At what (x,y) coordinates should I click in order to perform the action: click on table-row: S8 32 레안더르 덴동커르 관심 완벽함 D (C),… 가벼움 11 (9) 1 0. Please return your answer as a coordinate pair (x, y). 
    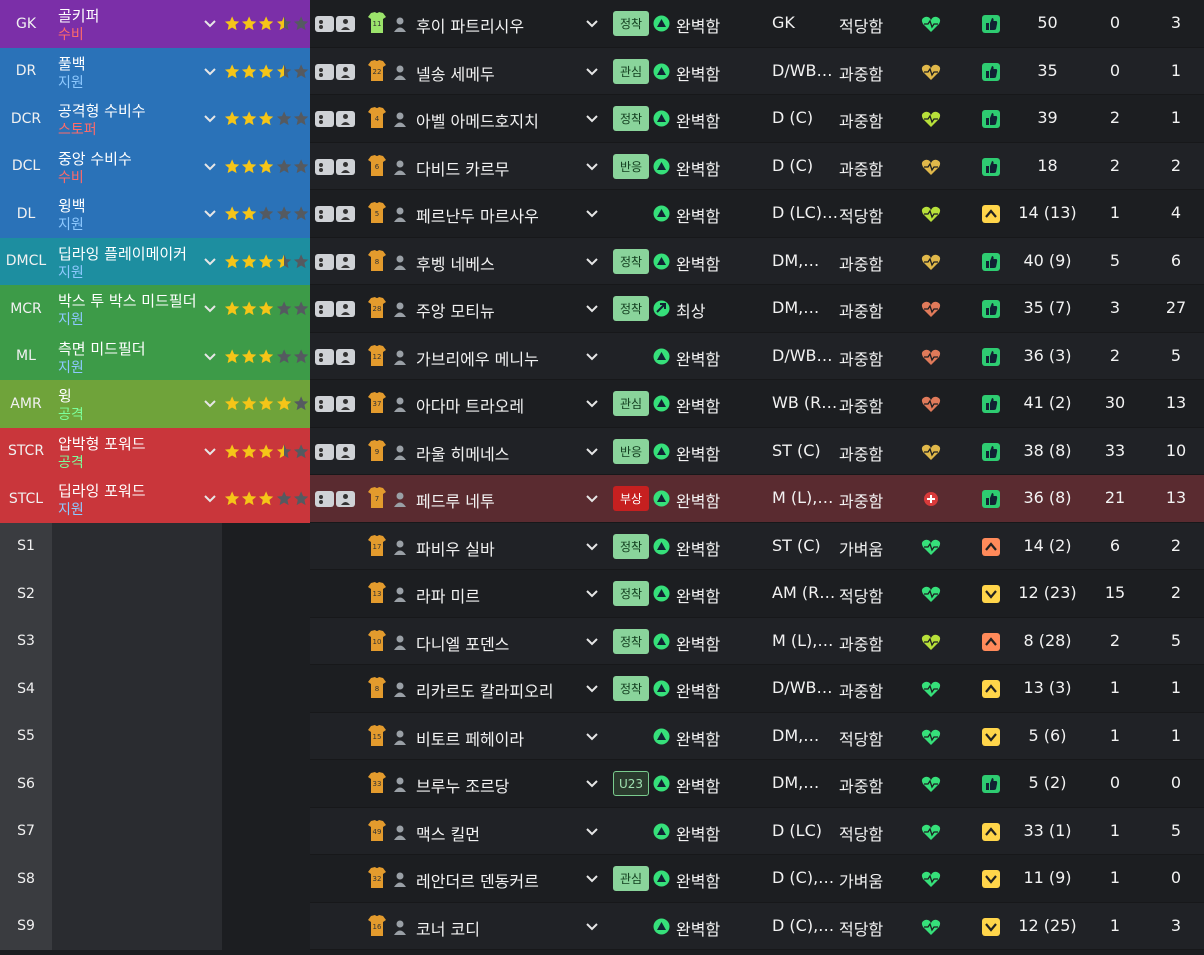
    Looking at the image, I should click on (602, 879).